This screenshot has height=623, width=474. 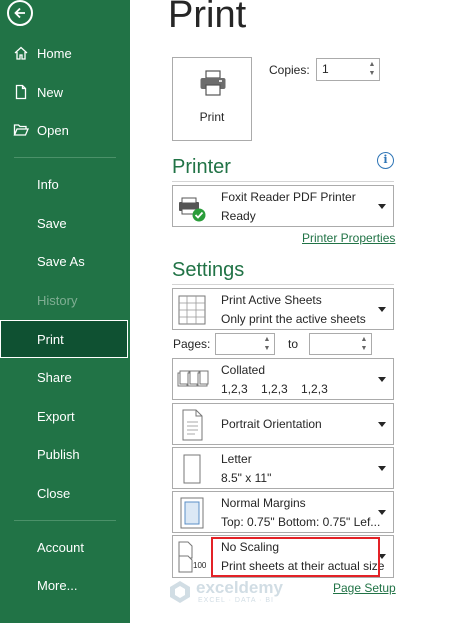 I want to click on pages-to-label: to, so click(x=293, y=344).